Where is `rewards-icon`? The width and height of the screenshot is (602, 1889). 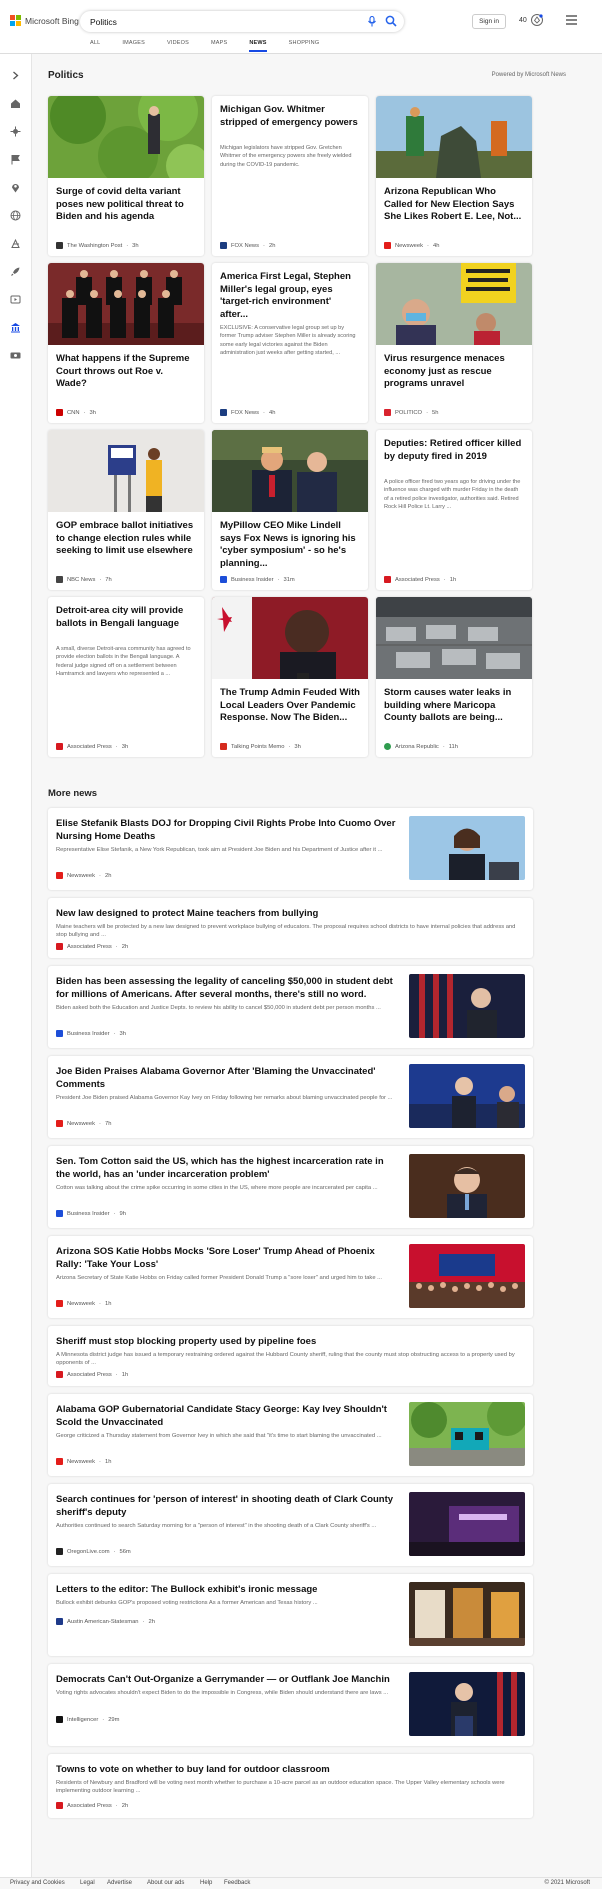
rewards-icon is located at coordinates (537, 20).